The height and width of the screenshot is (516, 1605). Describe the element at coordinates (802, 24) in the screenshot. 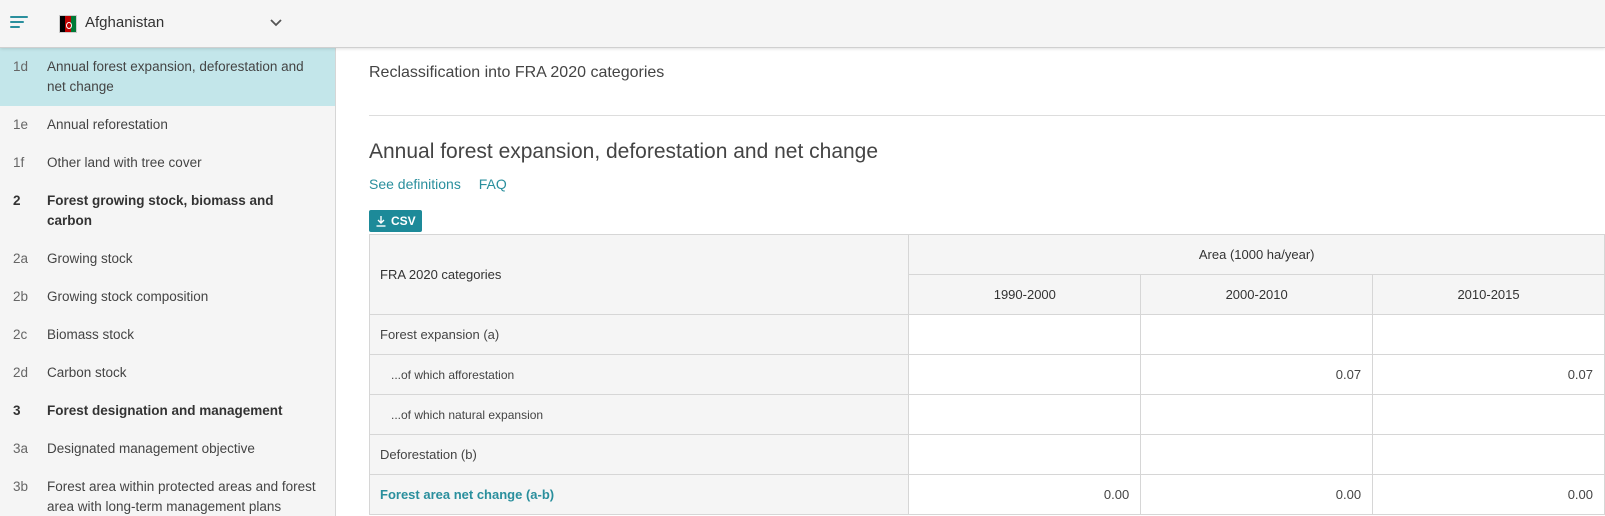

I see `top-bar: Afghanistan` at that location.